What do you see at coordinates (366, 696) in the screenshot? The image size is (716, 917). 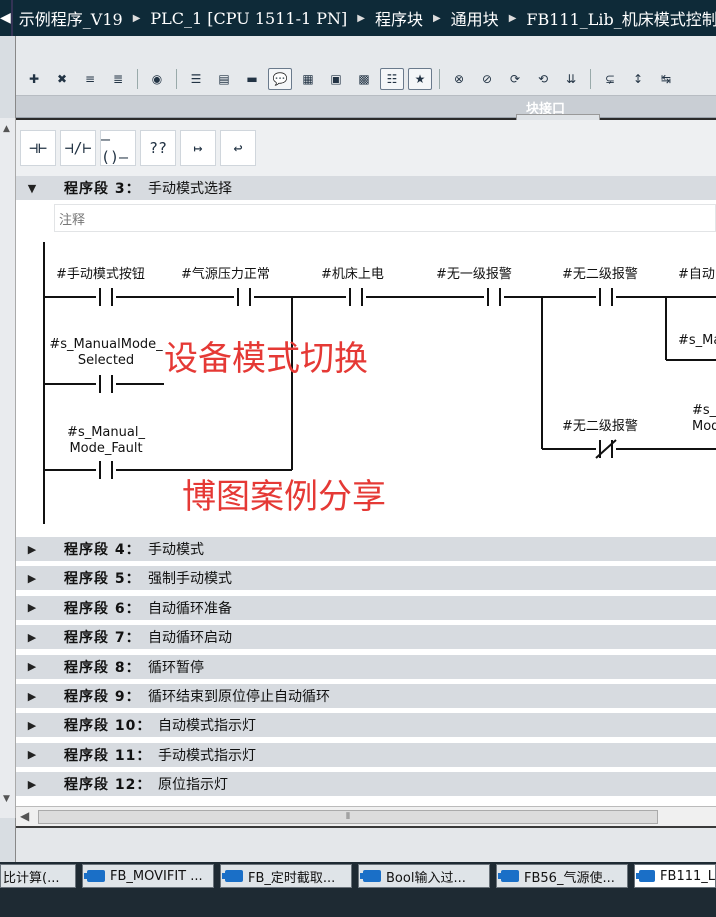 I see `network-header: ▶ 程序段 9： 循环结束到原位停止自动循环` at bounding box center [366, 696].